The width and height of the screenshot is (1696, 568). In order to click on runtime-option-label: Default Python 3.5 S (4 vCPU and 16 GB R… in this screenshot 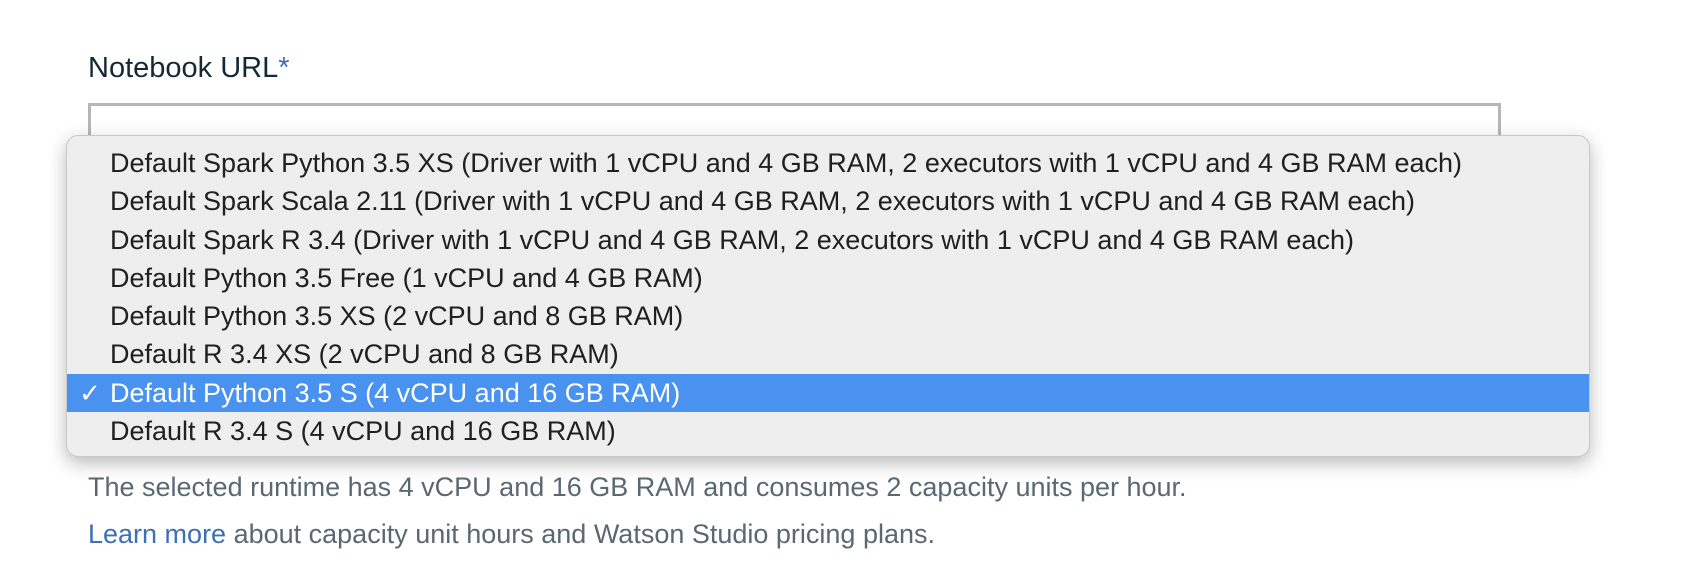, I will do `click(395, 392)`.